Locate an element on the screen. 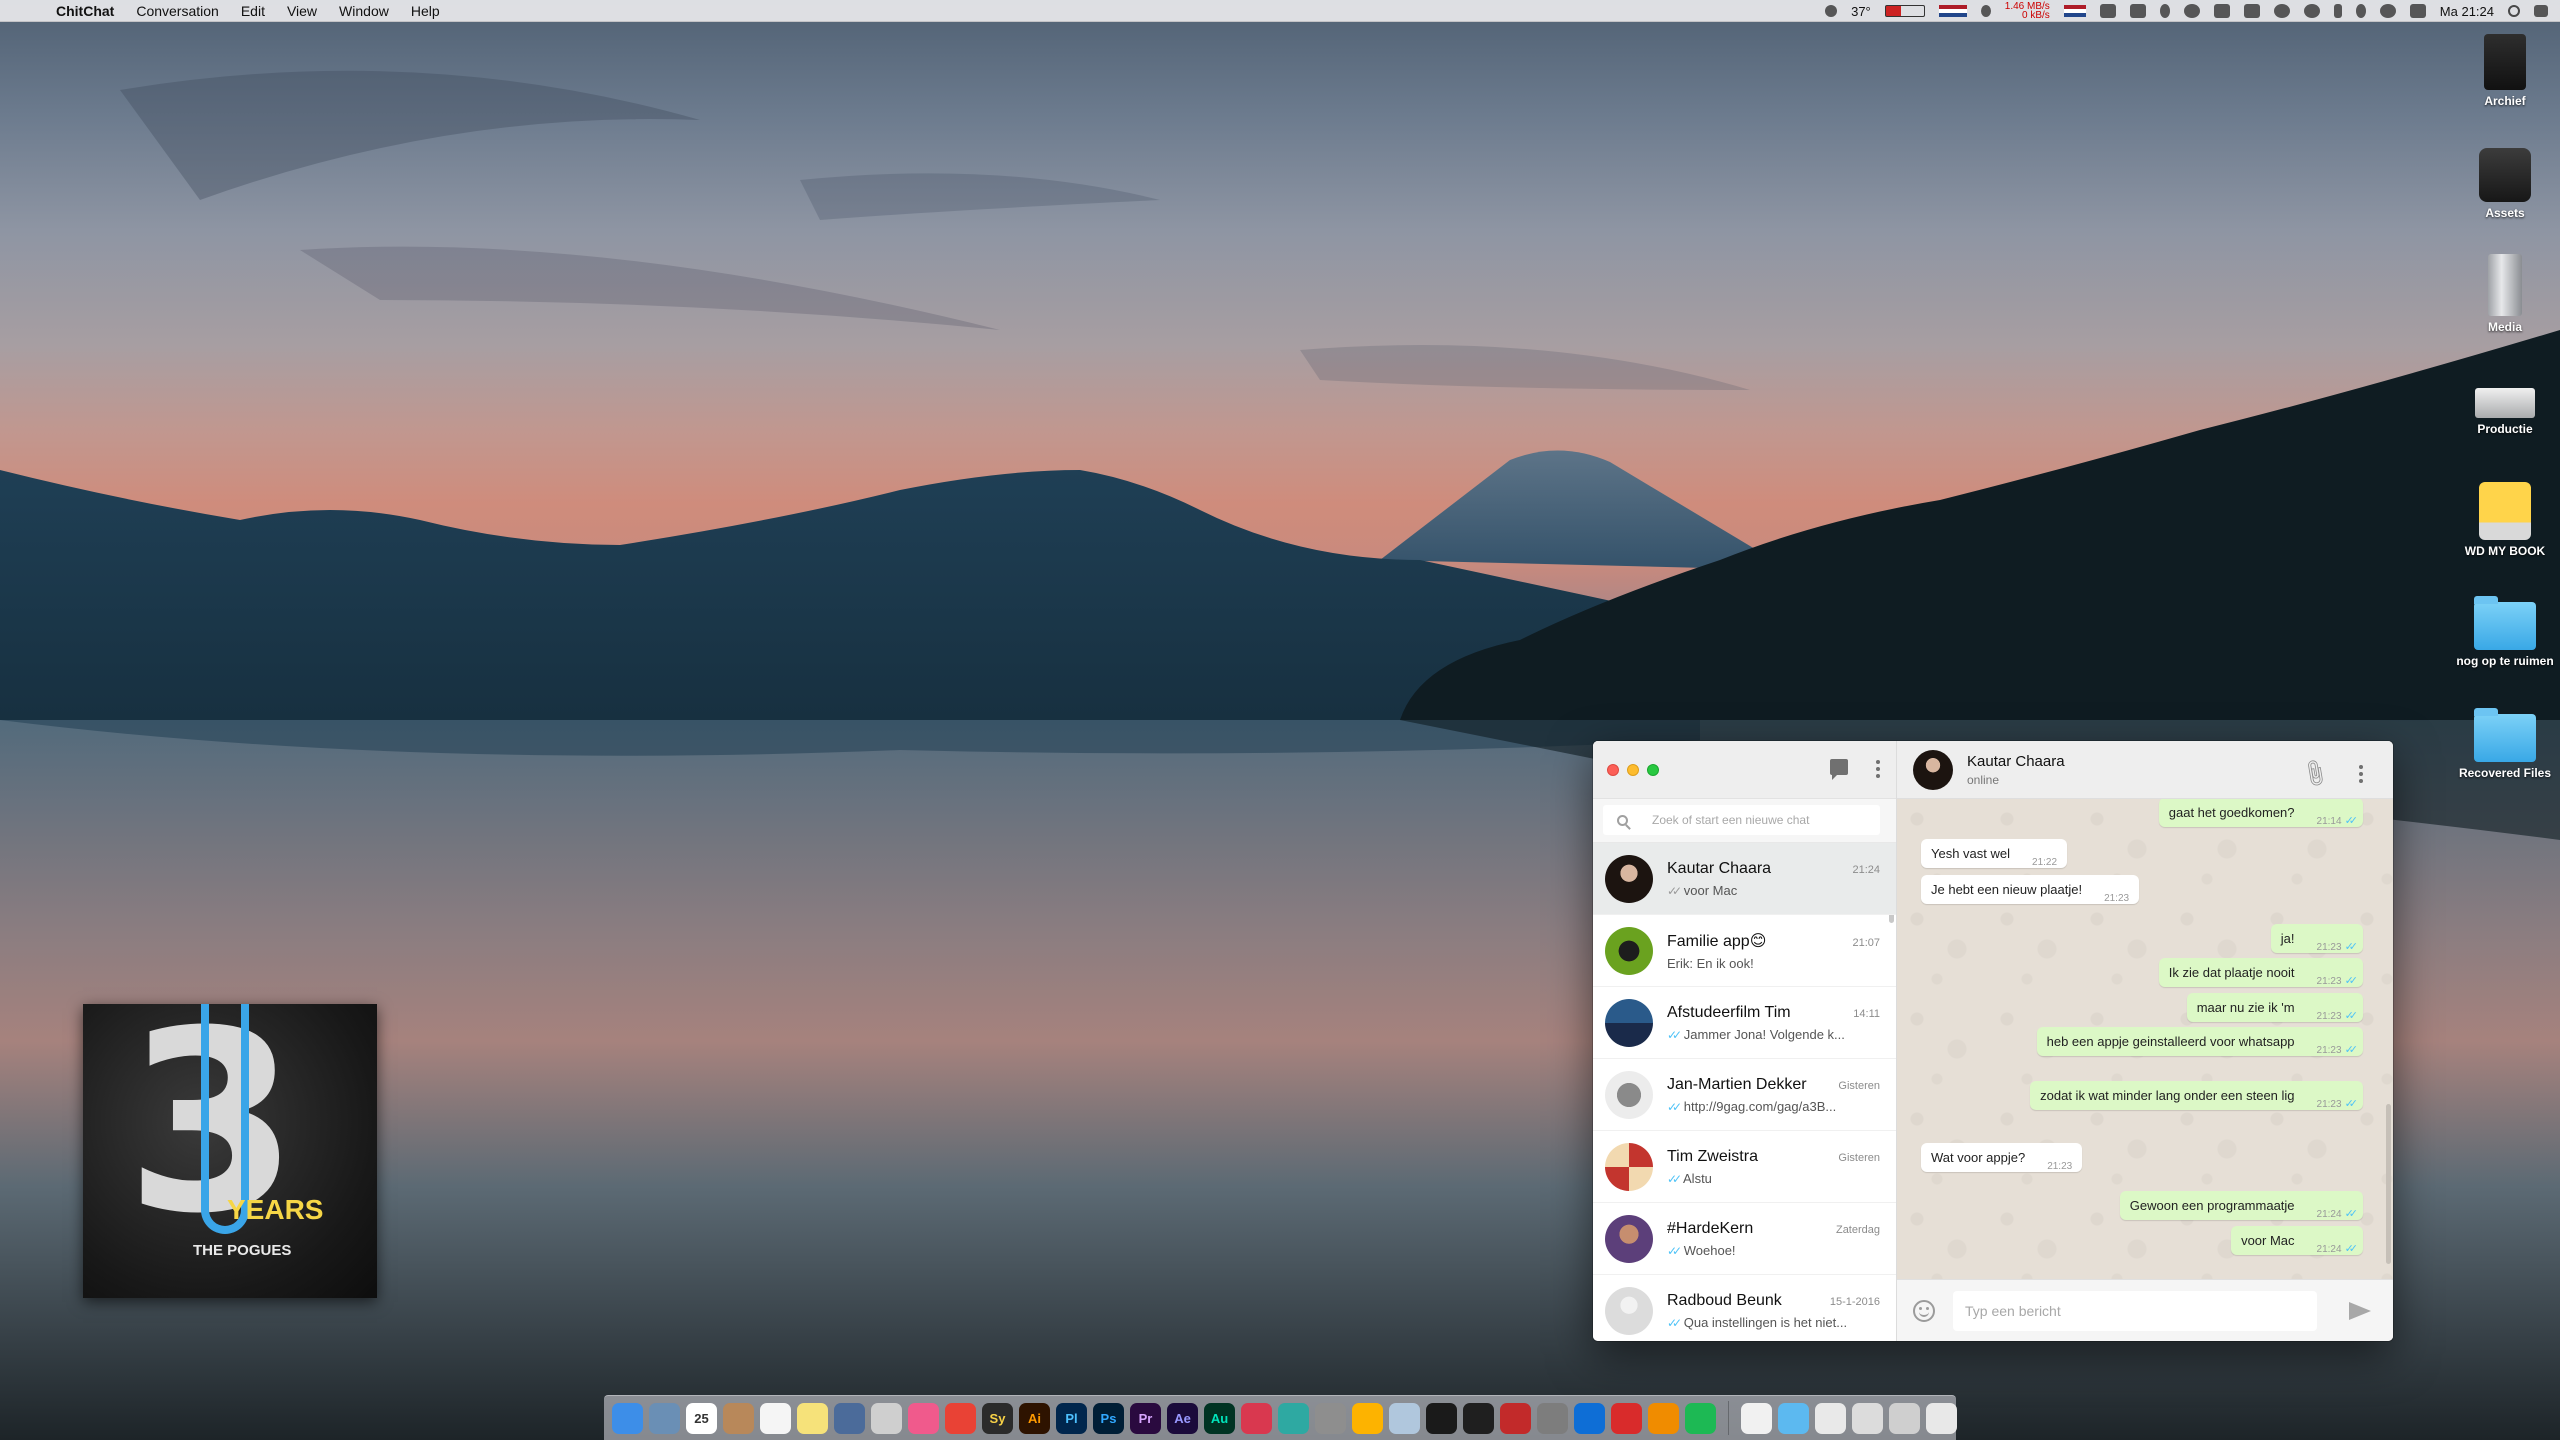 Image resolution: width=2560 pixels, height=1440 pixels. zoom-window-button is located at coordinates (1653, 770).